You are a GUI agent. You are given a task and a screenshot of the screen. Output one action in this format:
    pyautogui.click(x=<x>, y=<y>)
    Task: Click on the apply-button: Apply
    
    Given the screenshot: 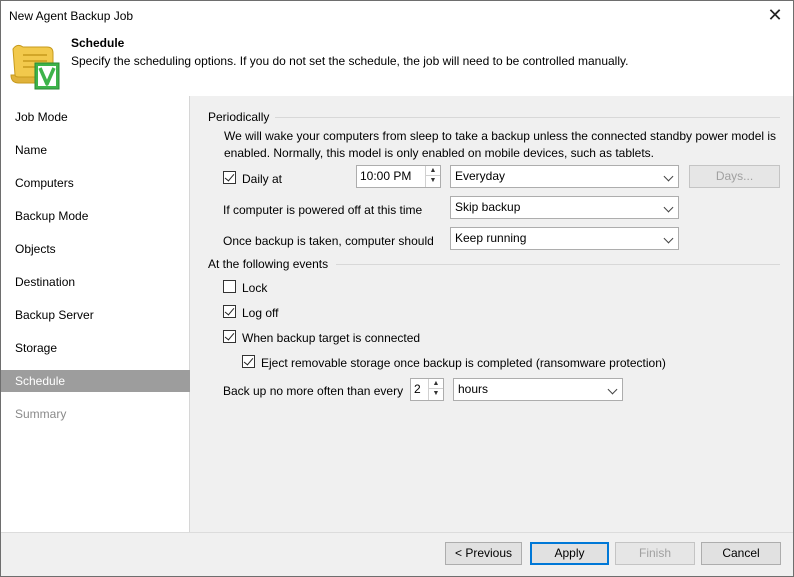 What is the action you would take?
    pyautogui.click(x=569, y=553)
    